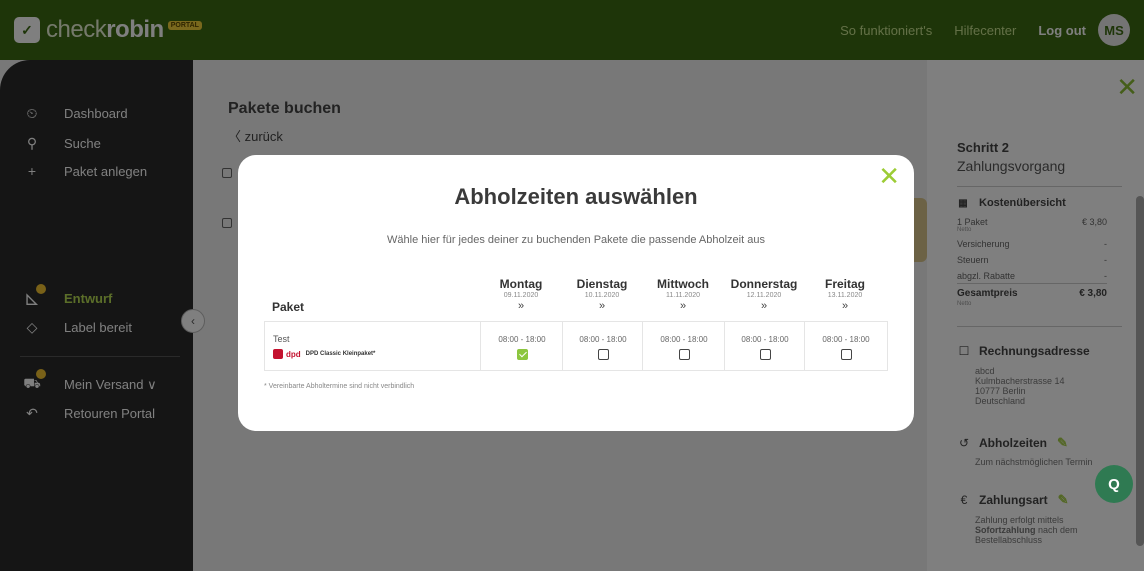  I want to click on day-header-friday: Freitag 13.11.2020 », so click(845, 294).